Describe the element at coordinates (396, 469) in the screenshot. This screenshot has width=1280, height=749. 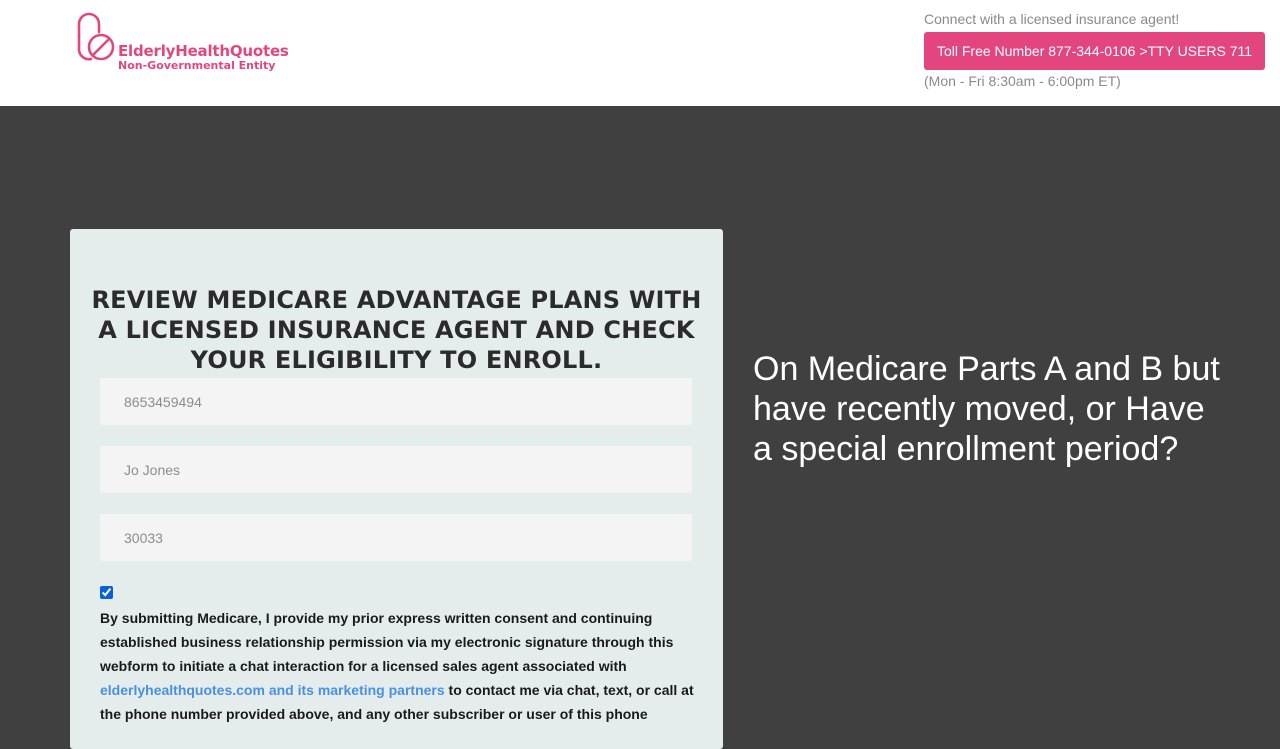
I see `full-name-field` at that location.